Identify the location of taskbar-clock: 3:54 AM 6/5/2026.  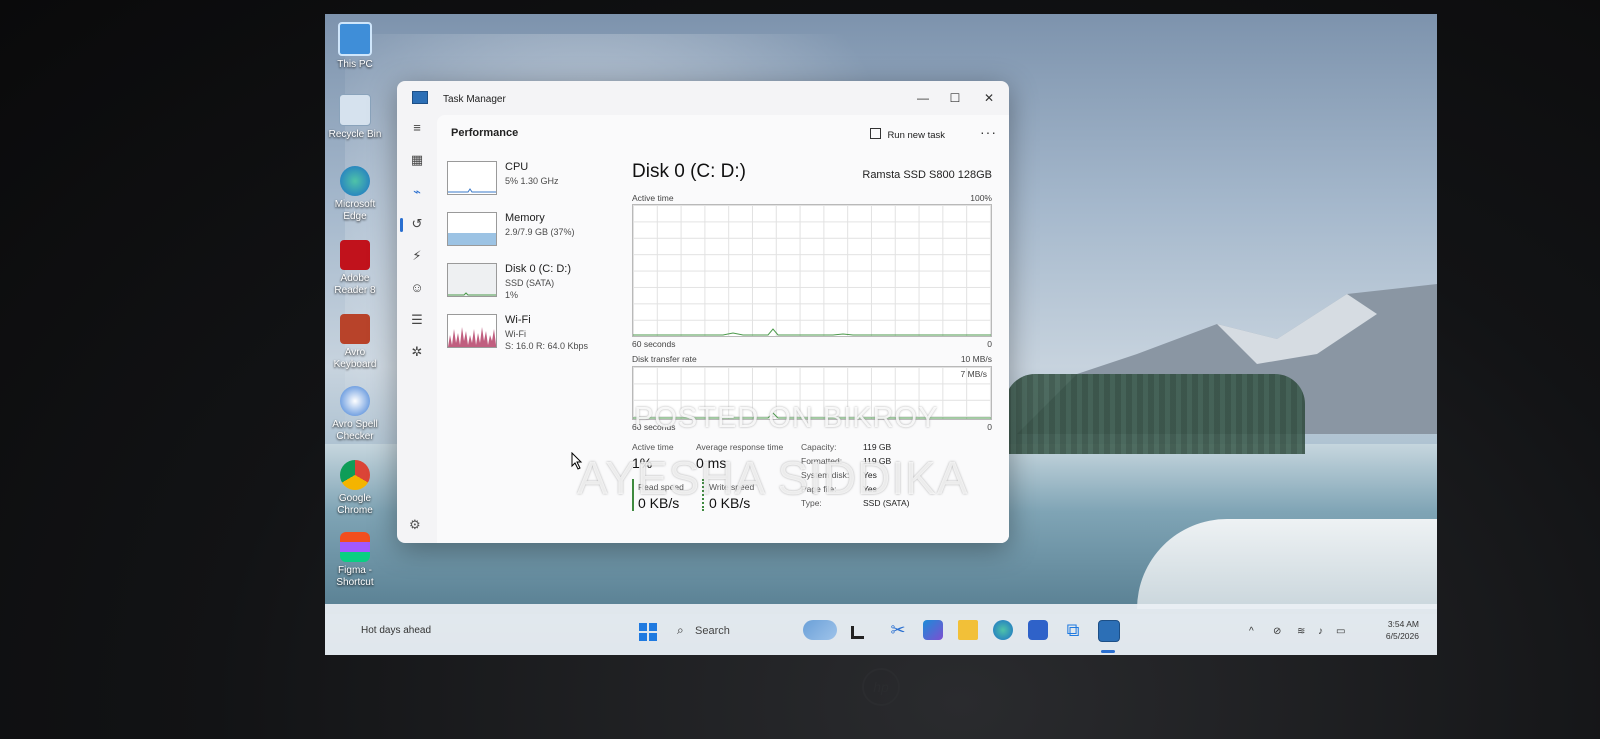
(1402, 630).